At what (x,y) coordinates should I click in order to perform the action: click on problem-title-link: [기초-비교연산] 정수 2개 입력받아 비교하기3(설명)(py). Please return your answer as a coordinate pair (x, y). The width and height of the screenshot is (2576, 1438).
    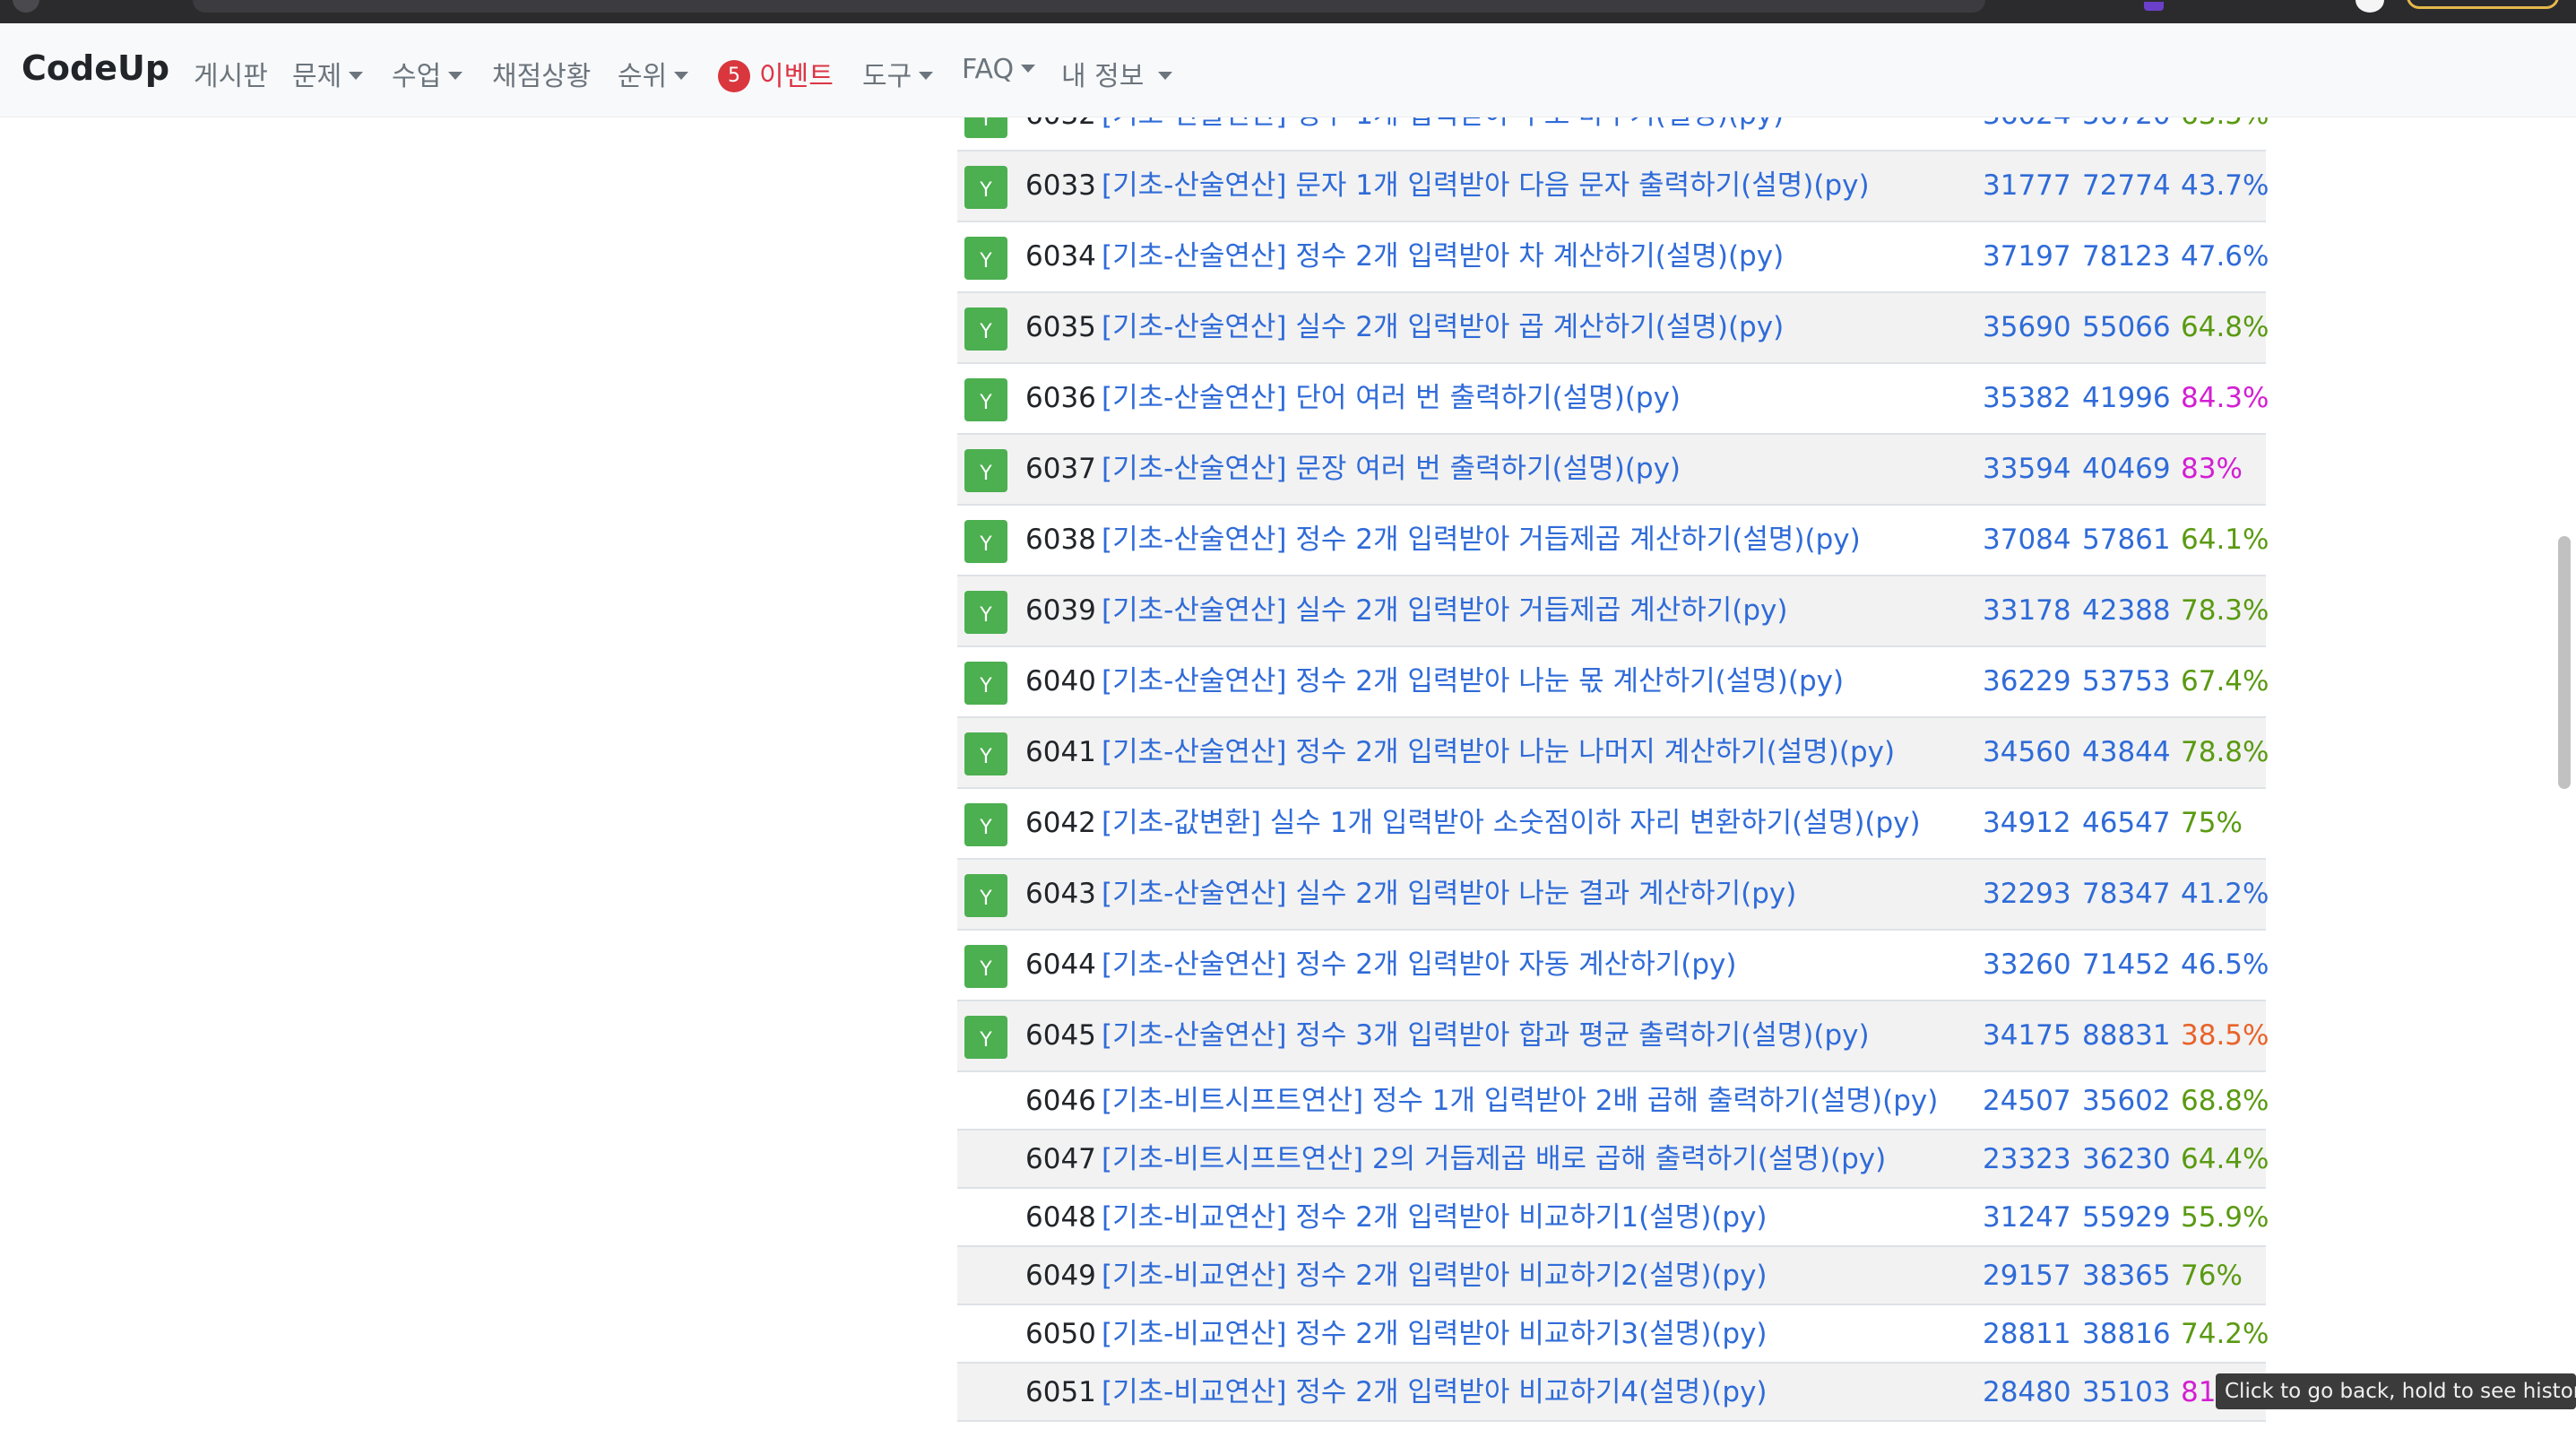
    Looking at the image, I should click on (1435, 1334).